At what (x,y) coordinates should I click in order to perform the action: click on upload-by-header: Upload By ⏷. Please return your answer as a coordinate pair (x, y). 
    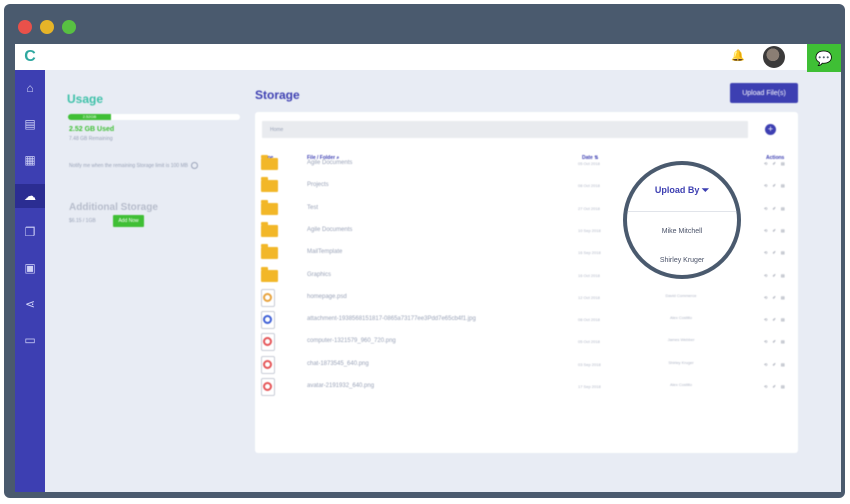
    Looking at the image, I should click on (682, 190).